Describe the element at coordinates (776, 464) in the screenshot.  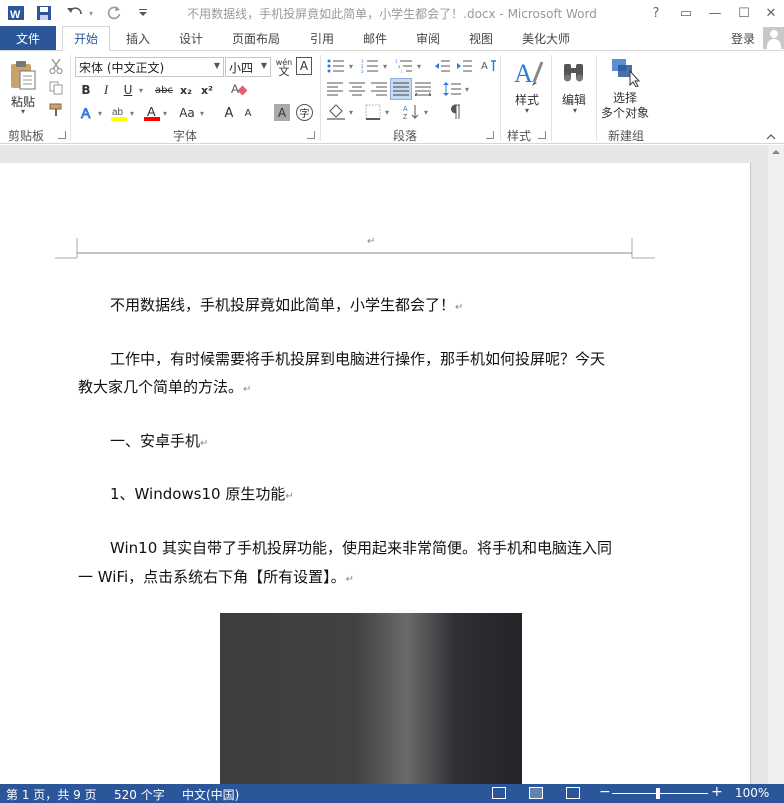
I see `vertical-scrollbar` at that location.